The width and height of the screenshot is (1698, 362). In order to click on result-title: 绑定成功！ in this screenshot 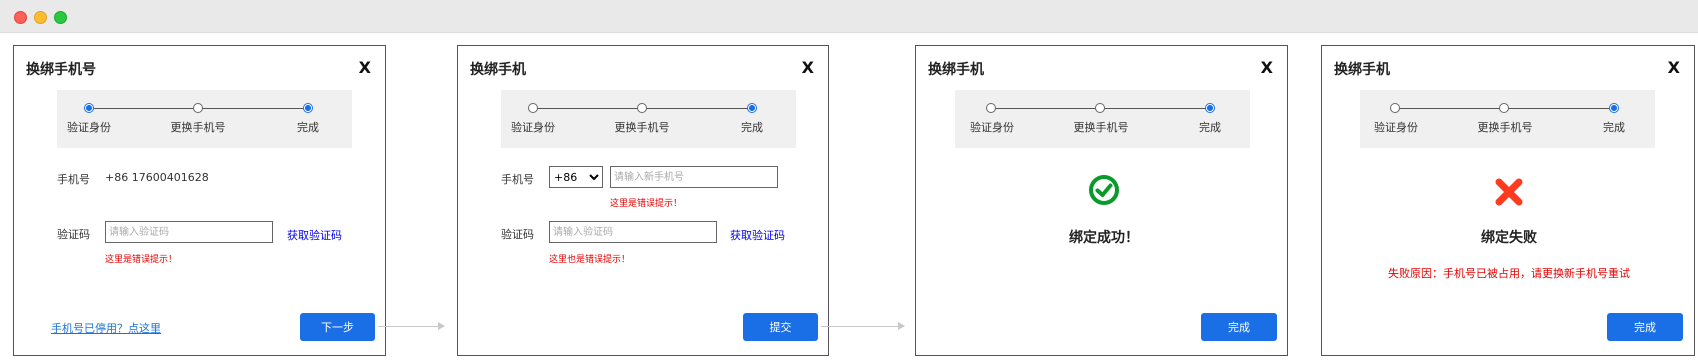, I will do `click(1104, 238)`.